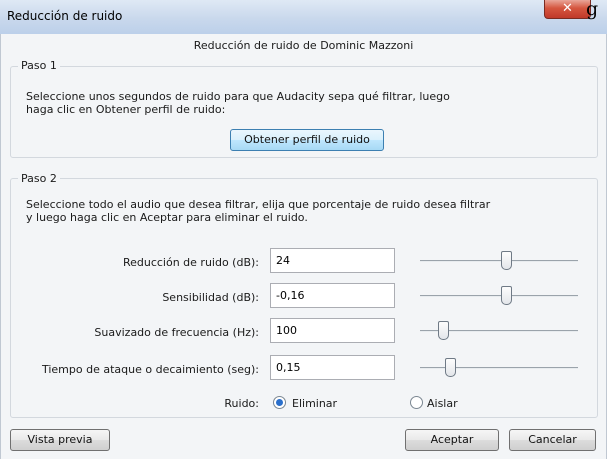 Image resolution: width=607 pixels, height=459 pixels. I want to click on window-title: Reducción de ruido, so click(65, 16).